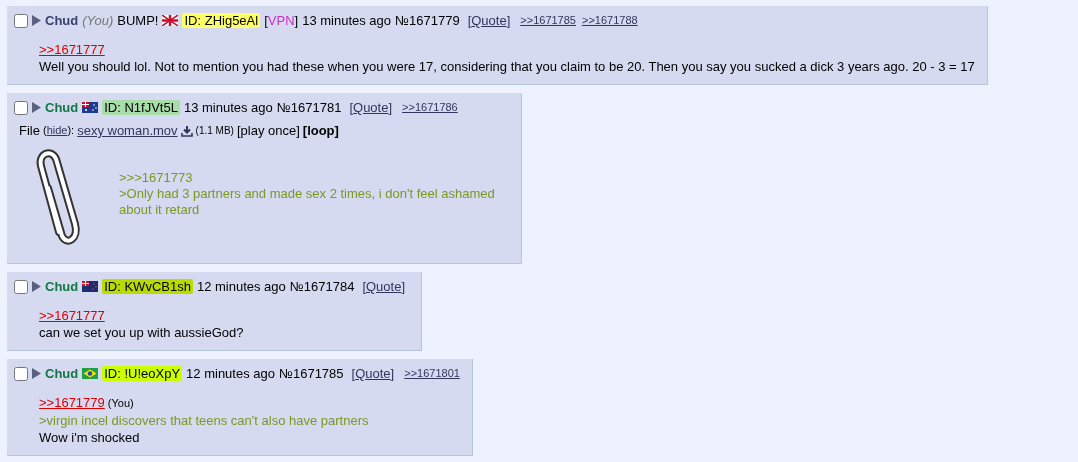 The height and width of the screenshot is (462, 1078). Describe the element at coordinates (141, 332) in the screenshot. I see `post-text: can we set you up with aussieGod?` at that location.